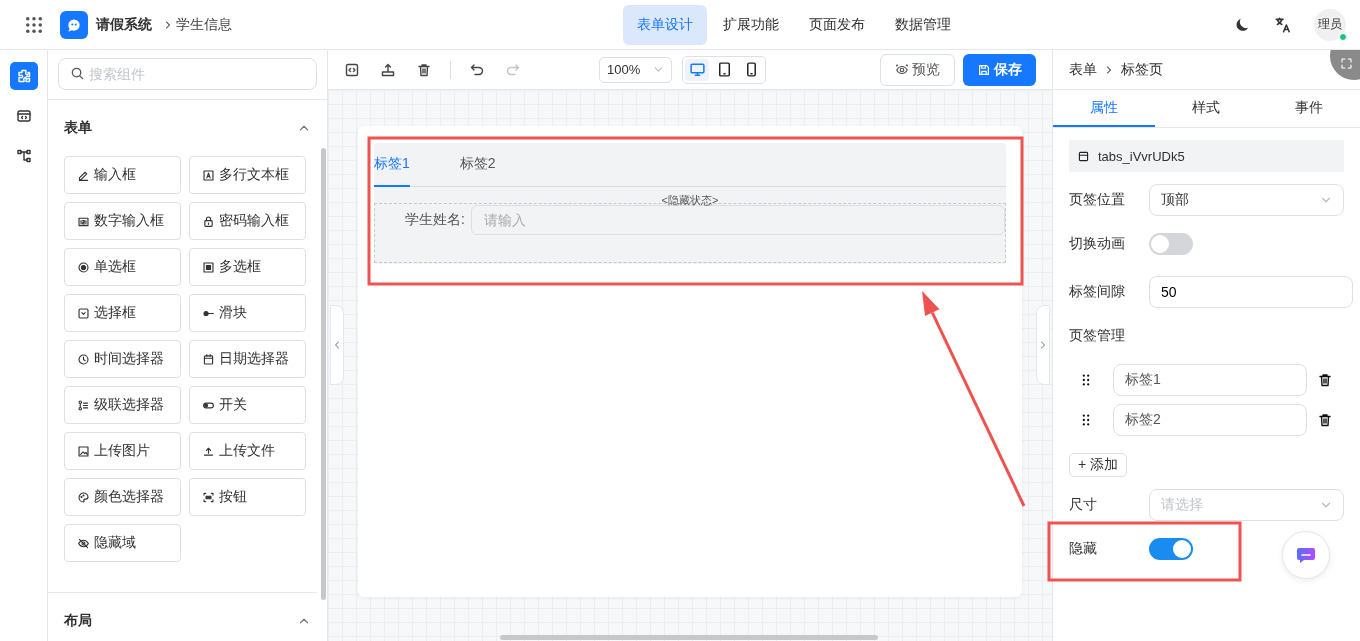 The image size is (1360, 641). Describe the element at coordinates (122, 267) in the screenshot. I see `component-button: 单选框` at that location.